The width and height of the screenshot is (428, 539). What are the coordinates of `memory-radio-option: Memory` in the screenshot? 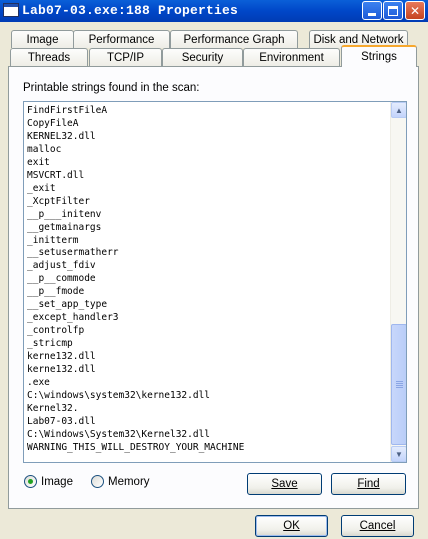 It's located at (120, 481).